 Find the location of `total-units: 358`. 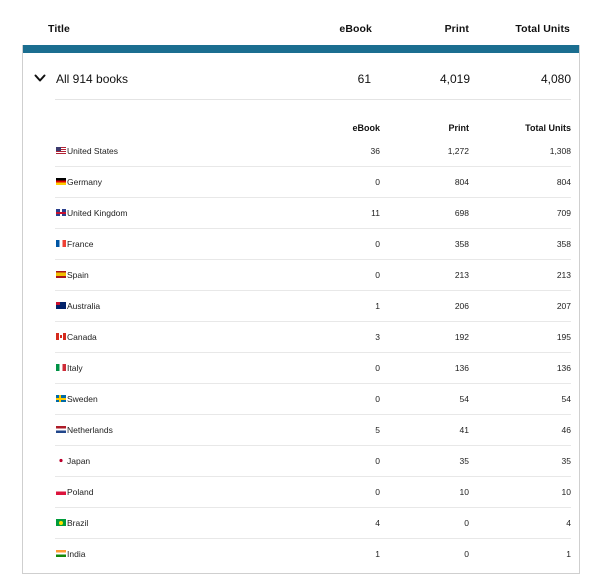

total-units: 358 is located at coordinates (563, 244).